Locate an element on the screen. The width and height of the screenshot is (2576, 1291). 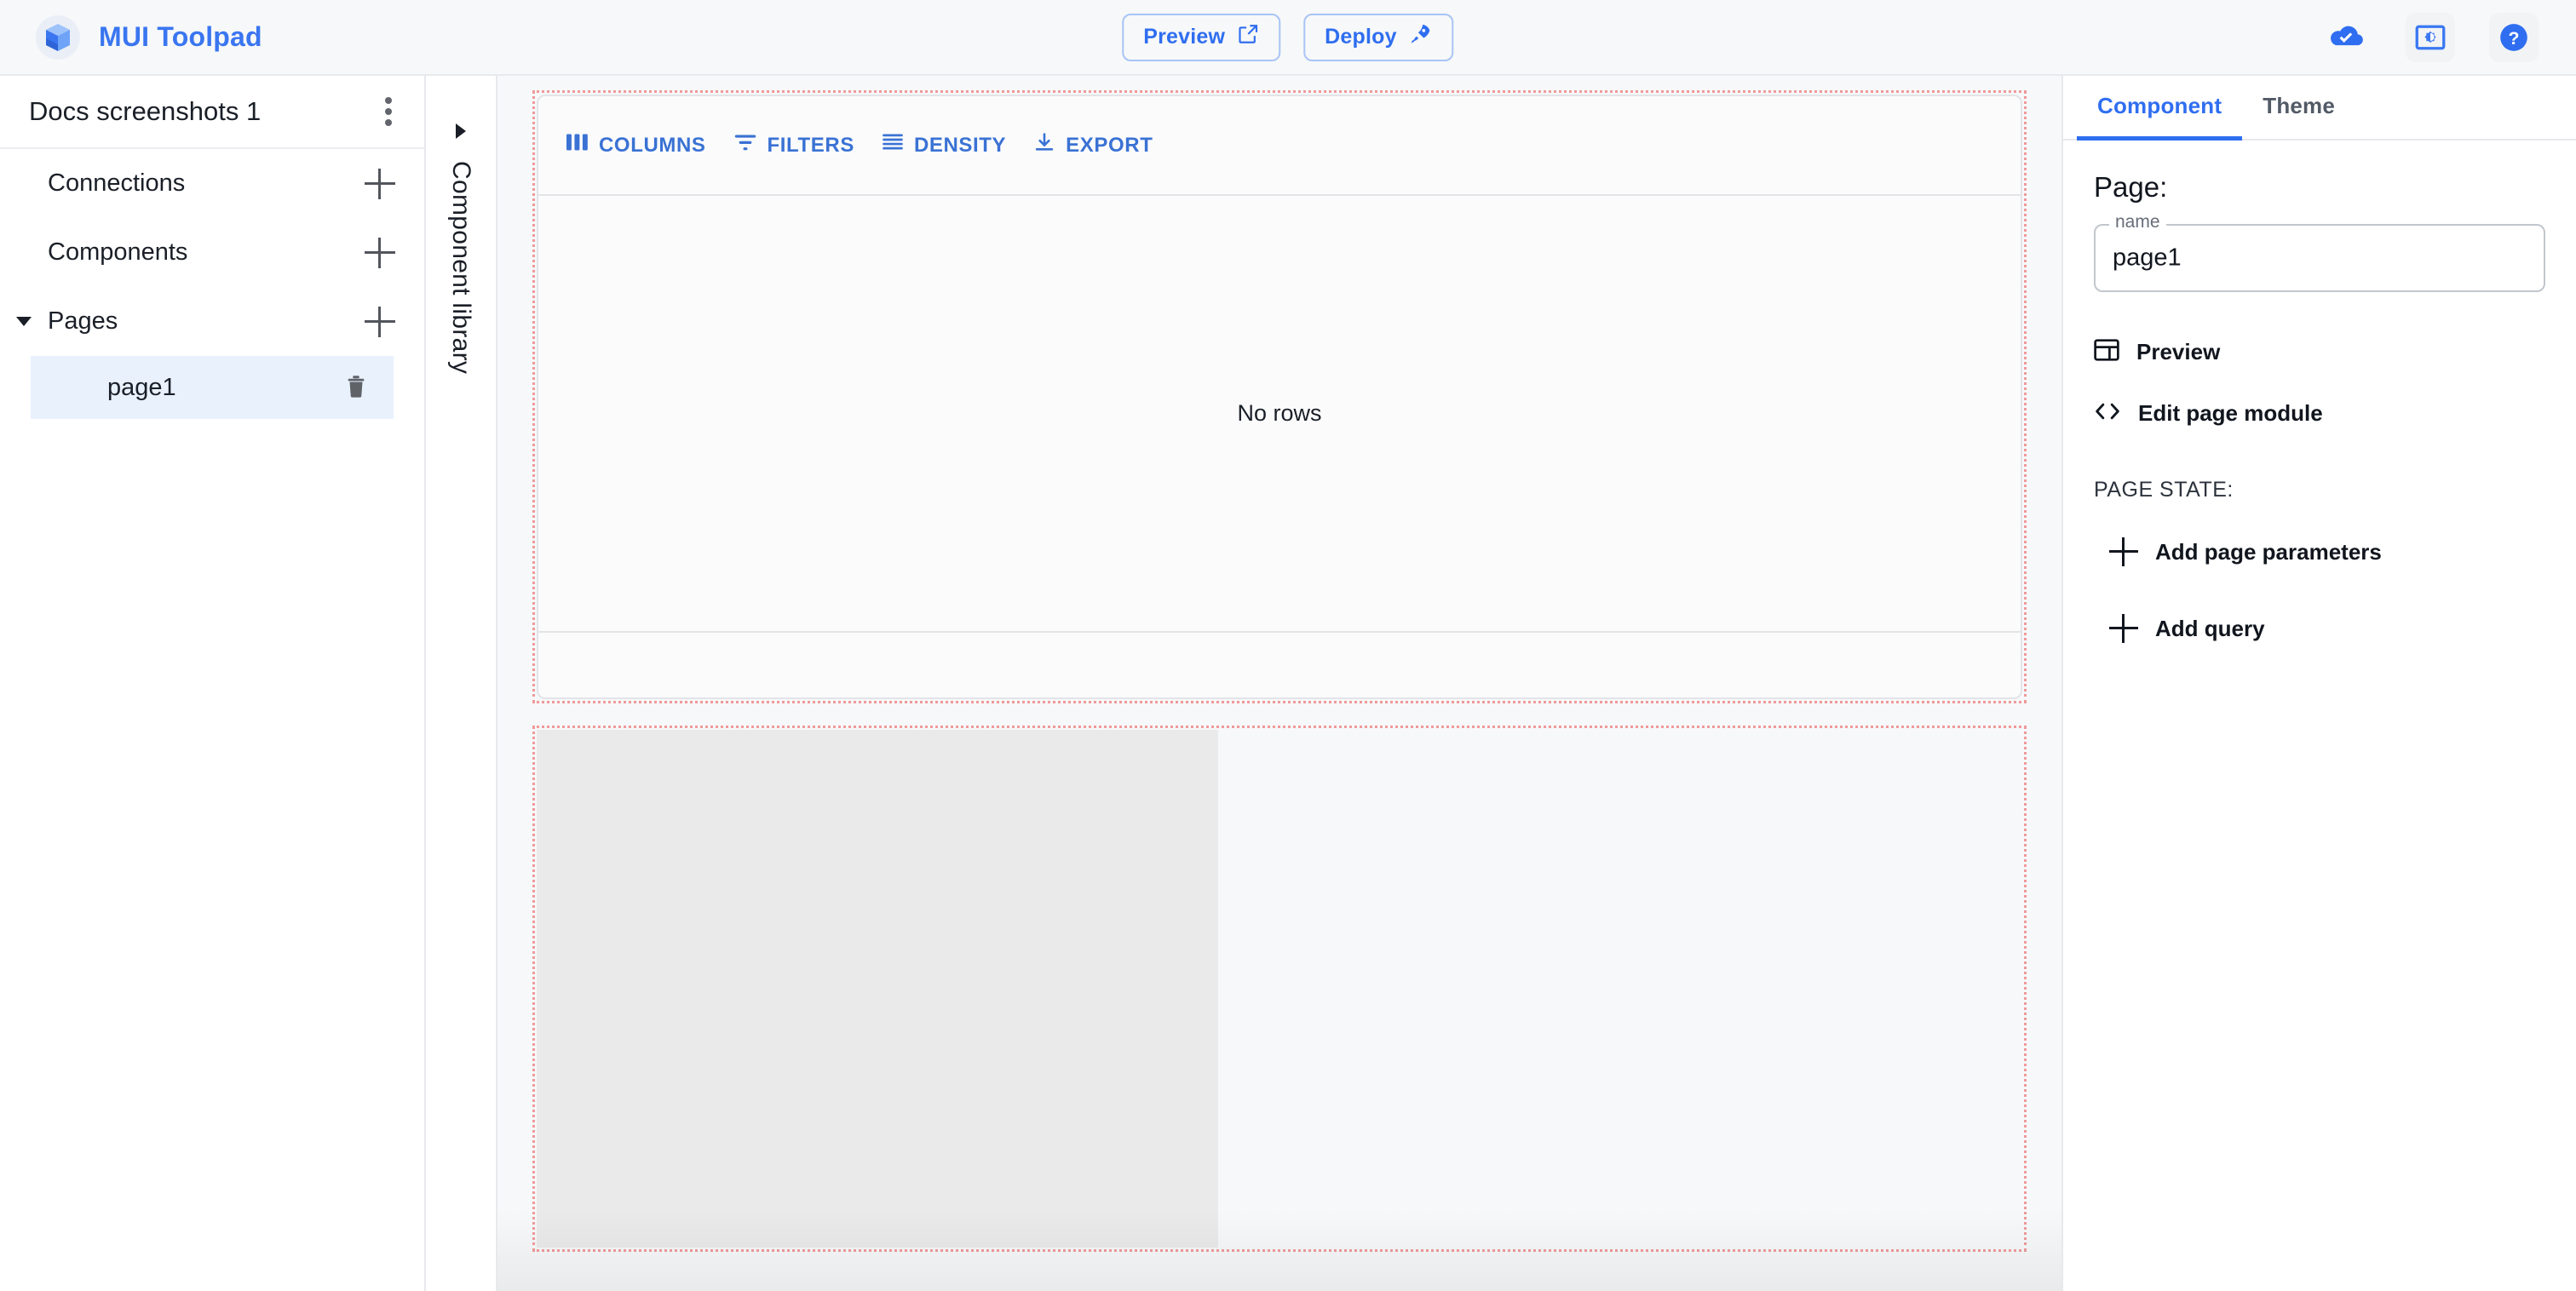
inspector-tabs: Component Theme is located at coordinates (2320, 108).